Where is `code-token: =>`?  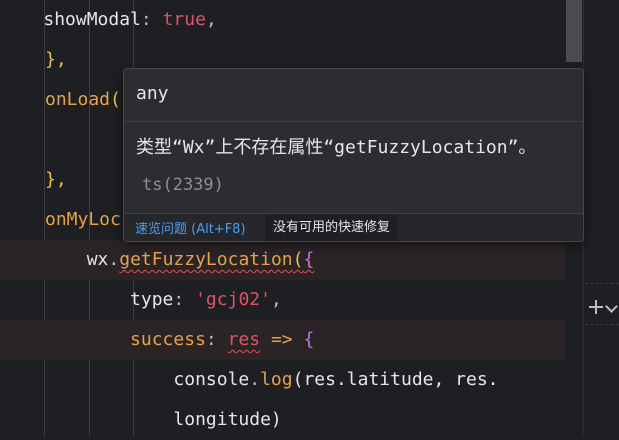 code-token: => is located at coordinates (282, 339).